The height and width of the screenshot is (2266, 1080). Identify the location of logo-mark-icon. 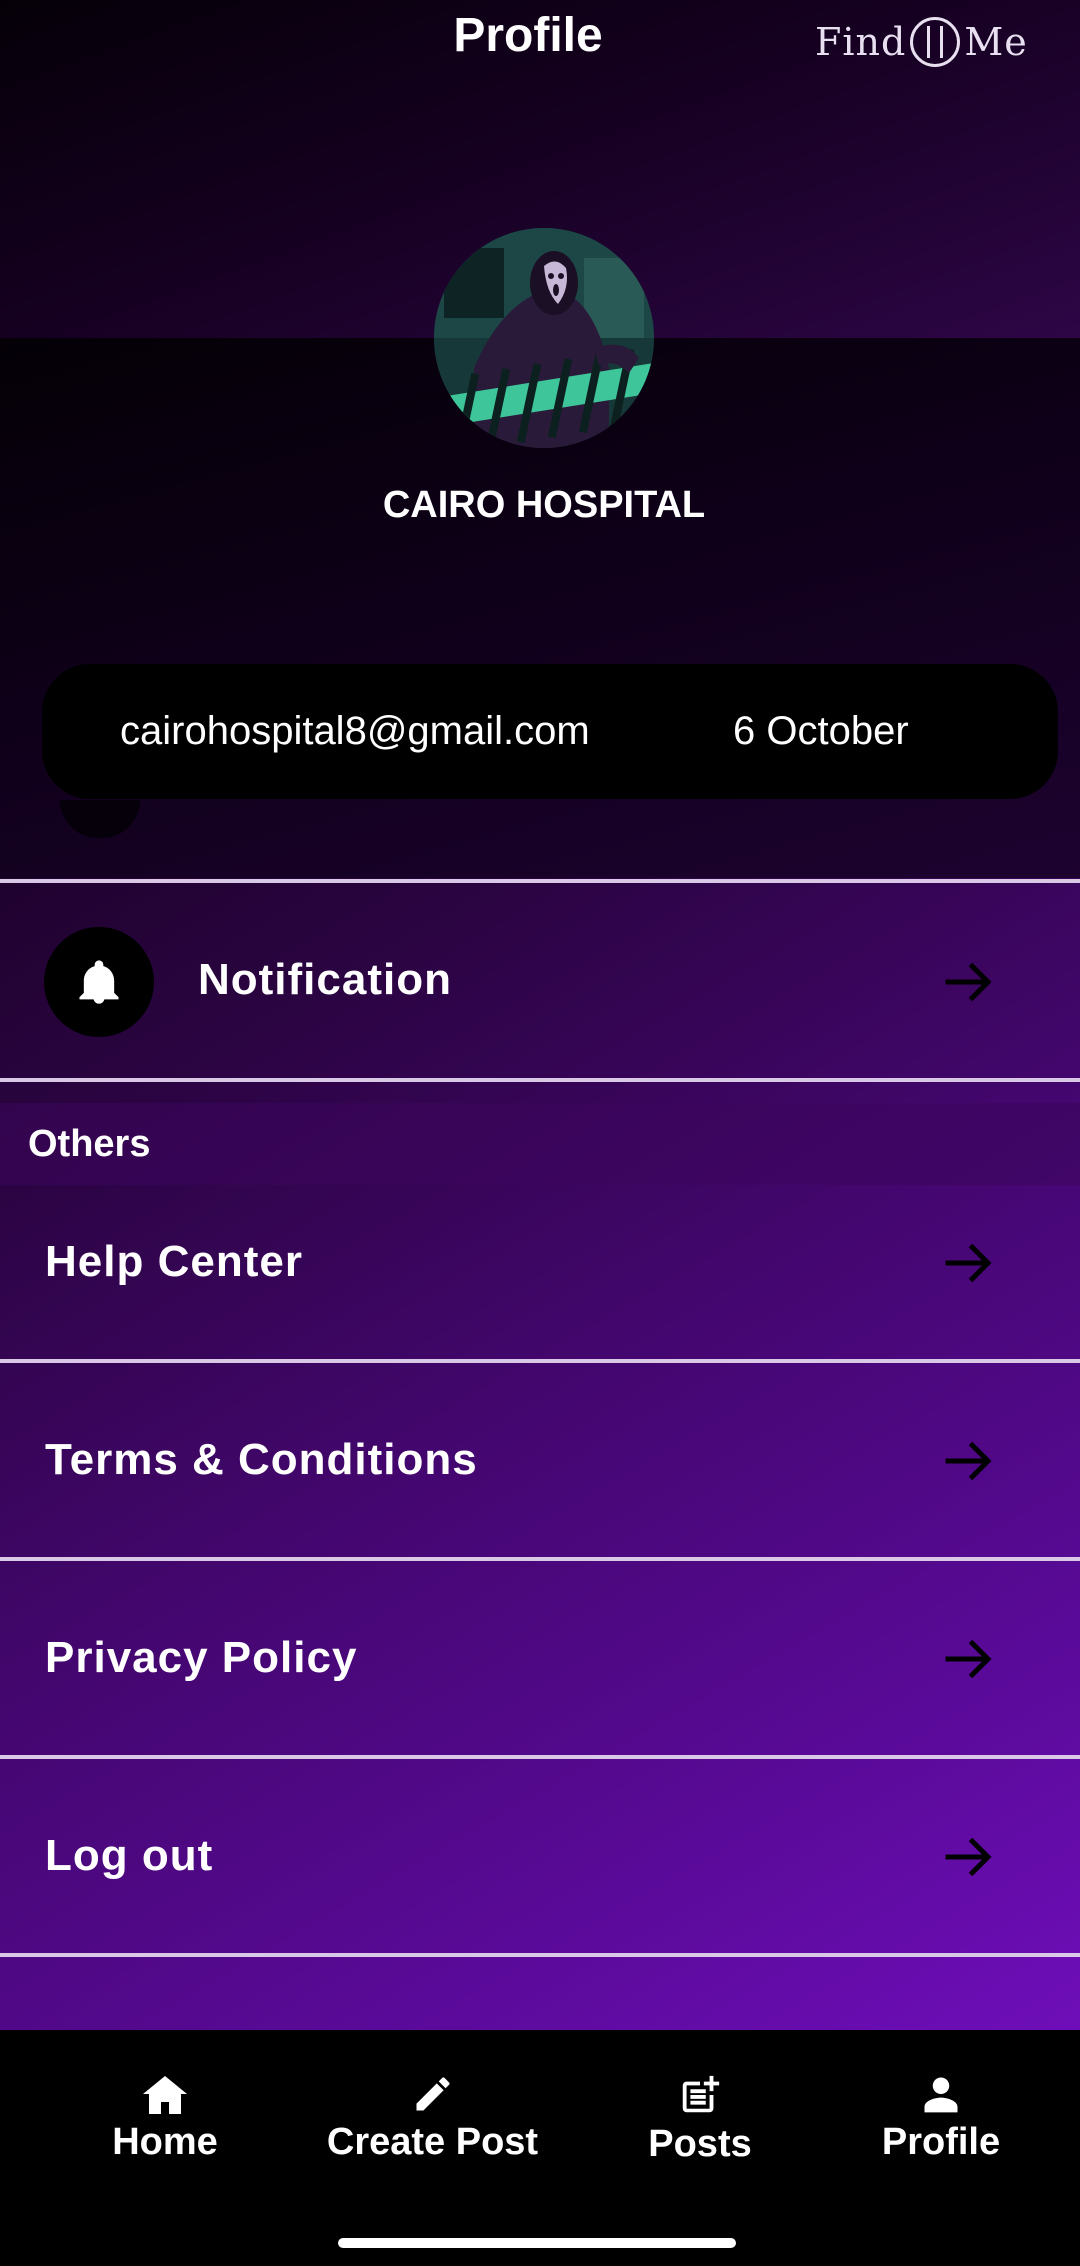
(935, 42).